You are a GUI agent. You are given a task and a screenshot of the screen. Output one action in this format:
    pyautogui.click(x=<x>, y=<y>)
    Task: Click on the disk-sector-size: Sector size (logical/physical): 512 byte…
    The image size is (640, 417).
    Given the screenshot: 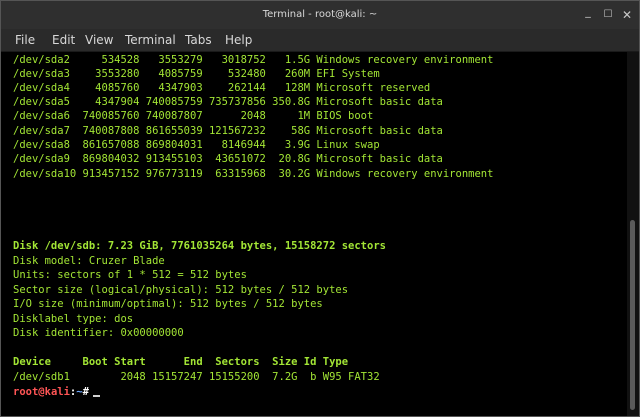 What is the action you would take?
    pyautogui.click(x=181, y=290)
    